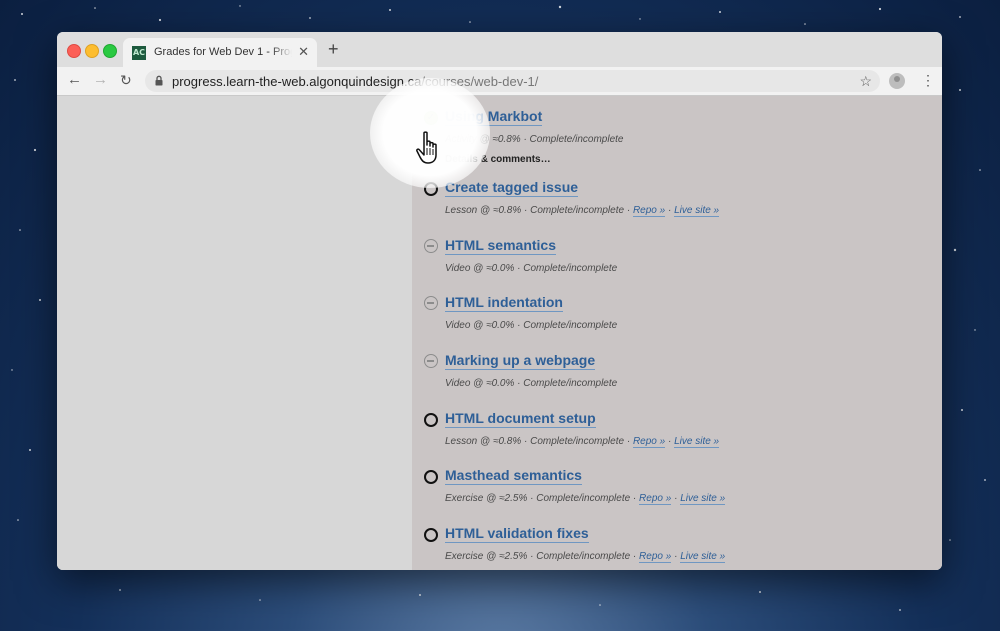 The width and height of the screenshot is (1000, 631). What do you see at coordinates (100, 80) in the screenshot?
I see `forward-arrow-icon: →` at bounding box center [100, 80].